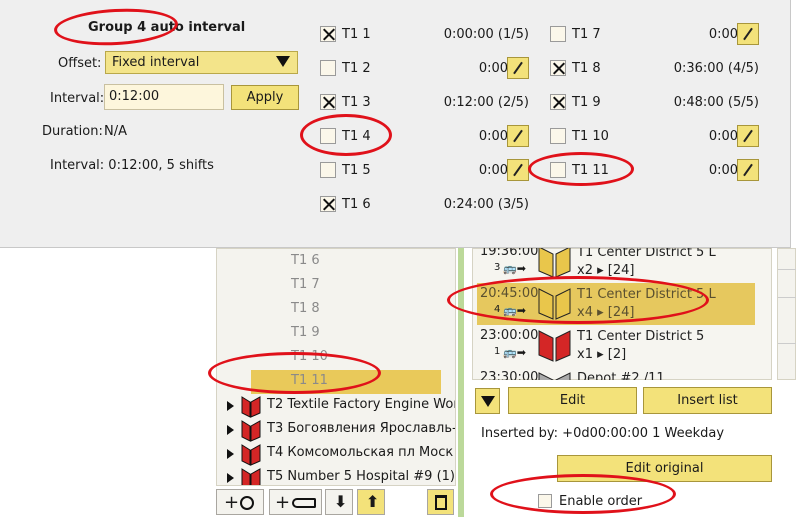  I want to click on delete-button, so click(440, 502).